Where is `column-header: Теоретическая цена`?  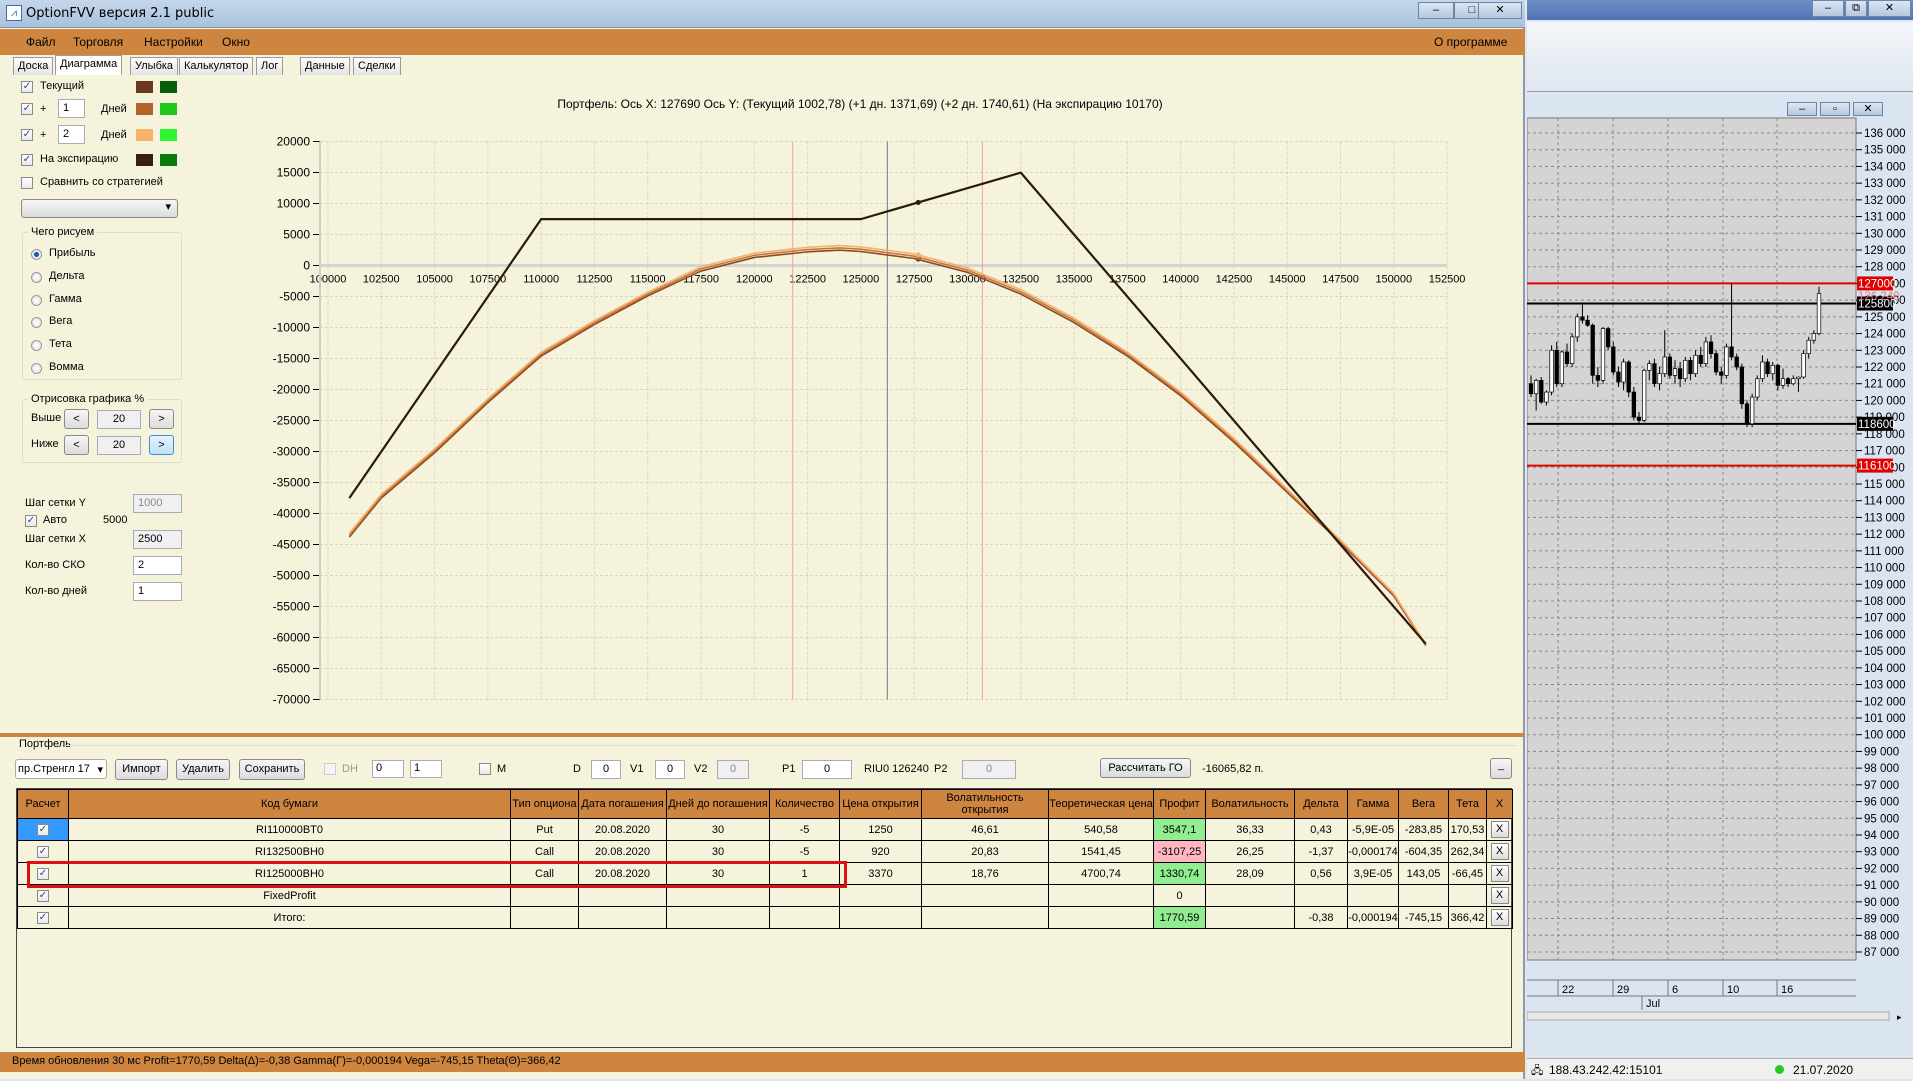
column-header: Теоретическая цена is located at coordinates (1101, 804).